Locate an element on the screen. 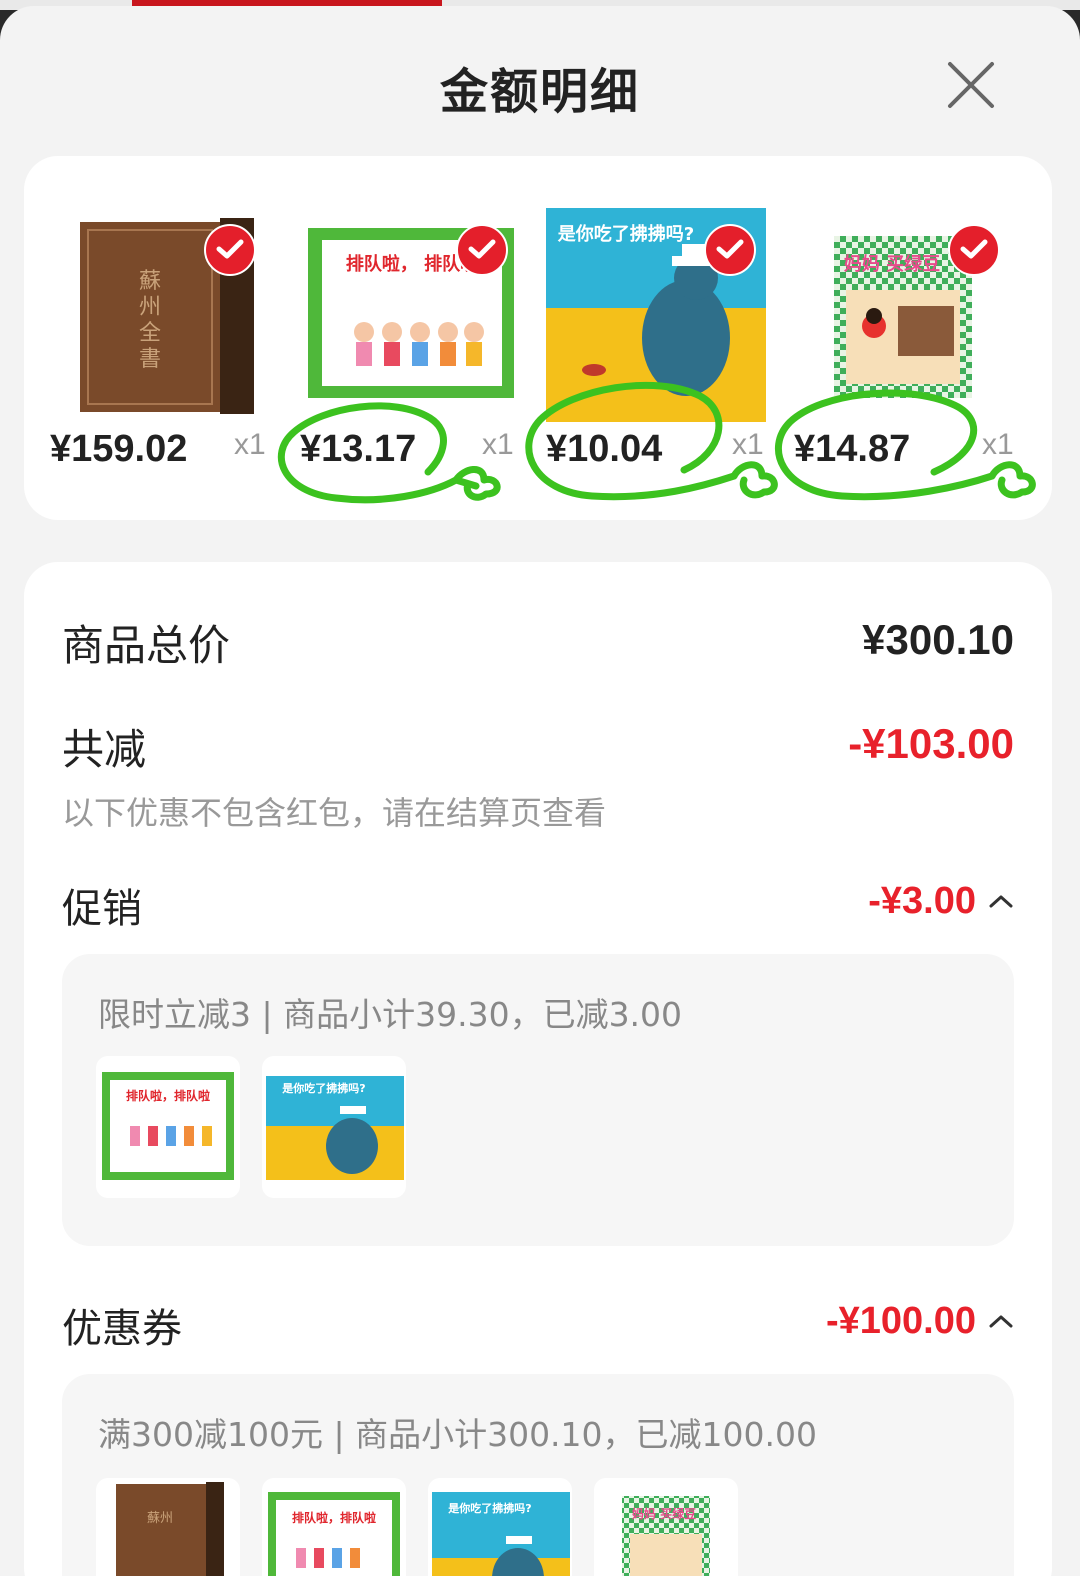 Image resolution: width=1080 pixels, height=1576 pixels. product-price: ¥10.04 is located at coordinates (604, 449).